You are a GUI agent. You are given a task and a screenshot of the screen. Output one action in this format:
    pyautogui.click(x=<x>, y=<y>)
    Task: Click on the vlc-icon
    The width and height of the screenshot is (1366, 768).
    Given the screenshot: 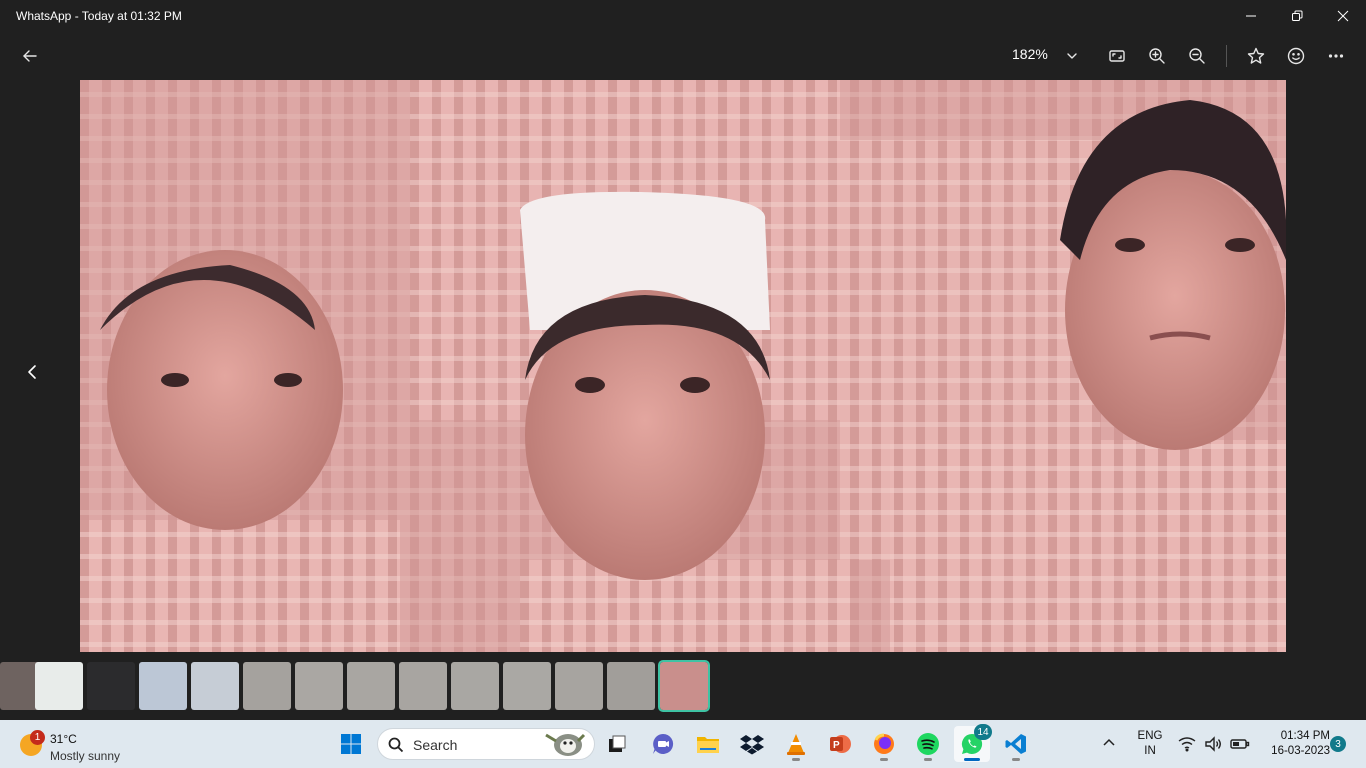 What is the action you would take?
    pyautogui.click(x=796, y=744)
    